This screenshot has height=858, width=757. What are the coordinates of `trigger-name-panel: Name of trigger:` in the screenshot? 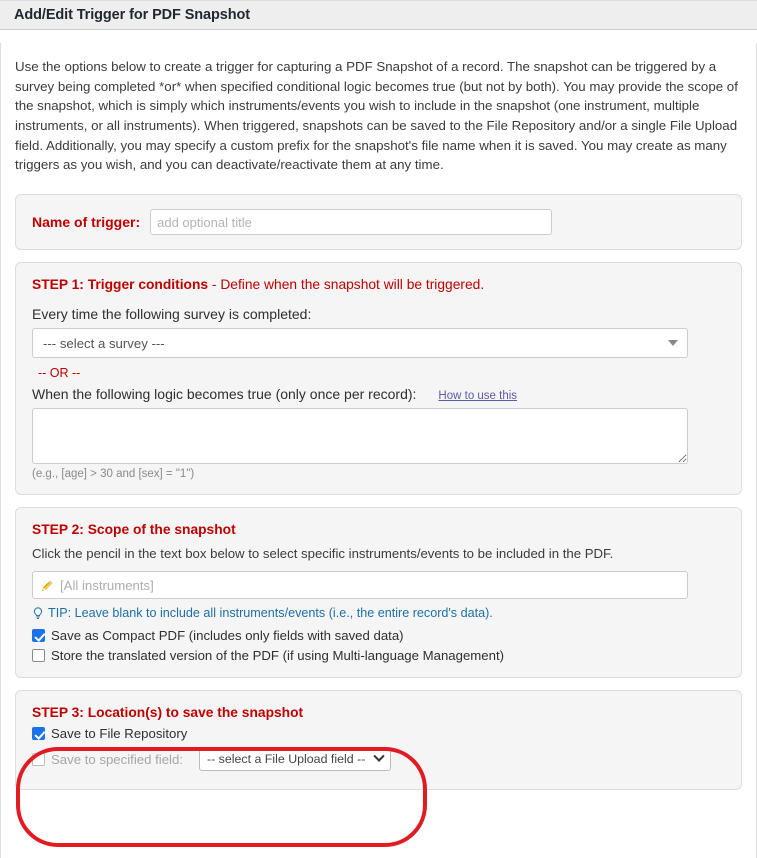 It's located at (378, 222).